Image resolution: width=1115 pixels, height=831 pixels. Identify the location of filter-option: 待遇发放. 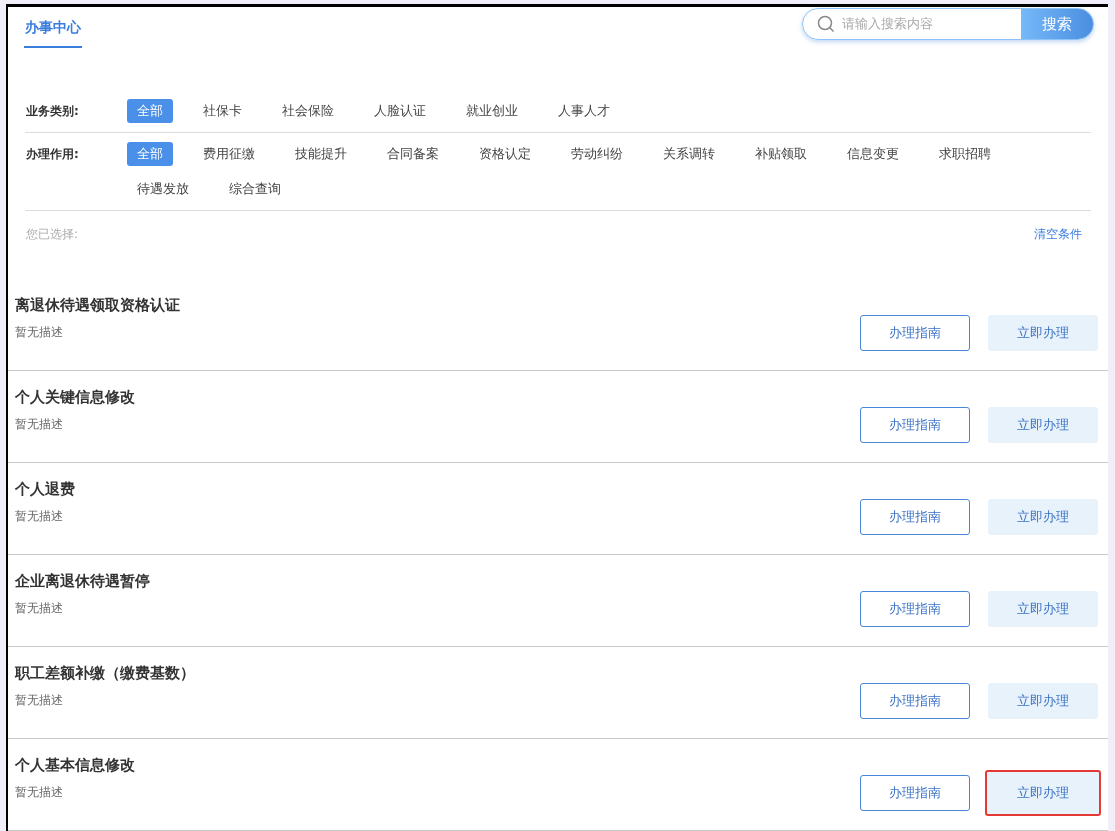
(163, 189).